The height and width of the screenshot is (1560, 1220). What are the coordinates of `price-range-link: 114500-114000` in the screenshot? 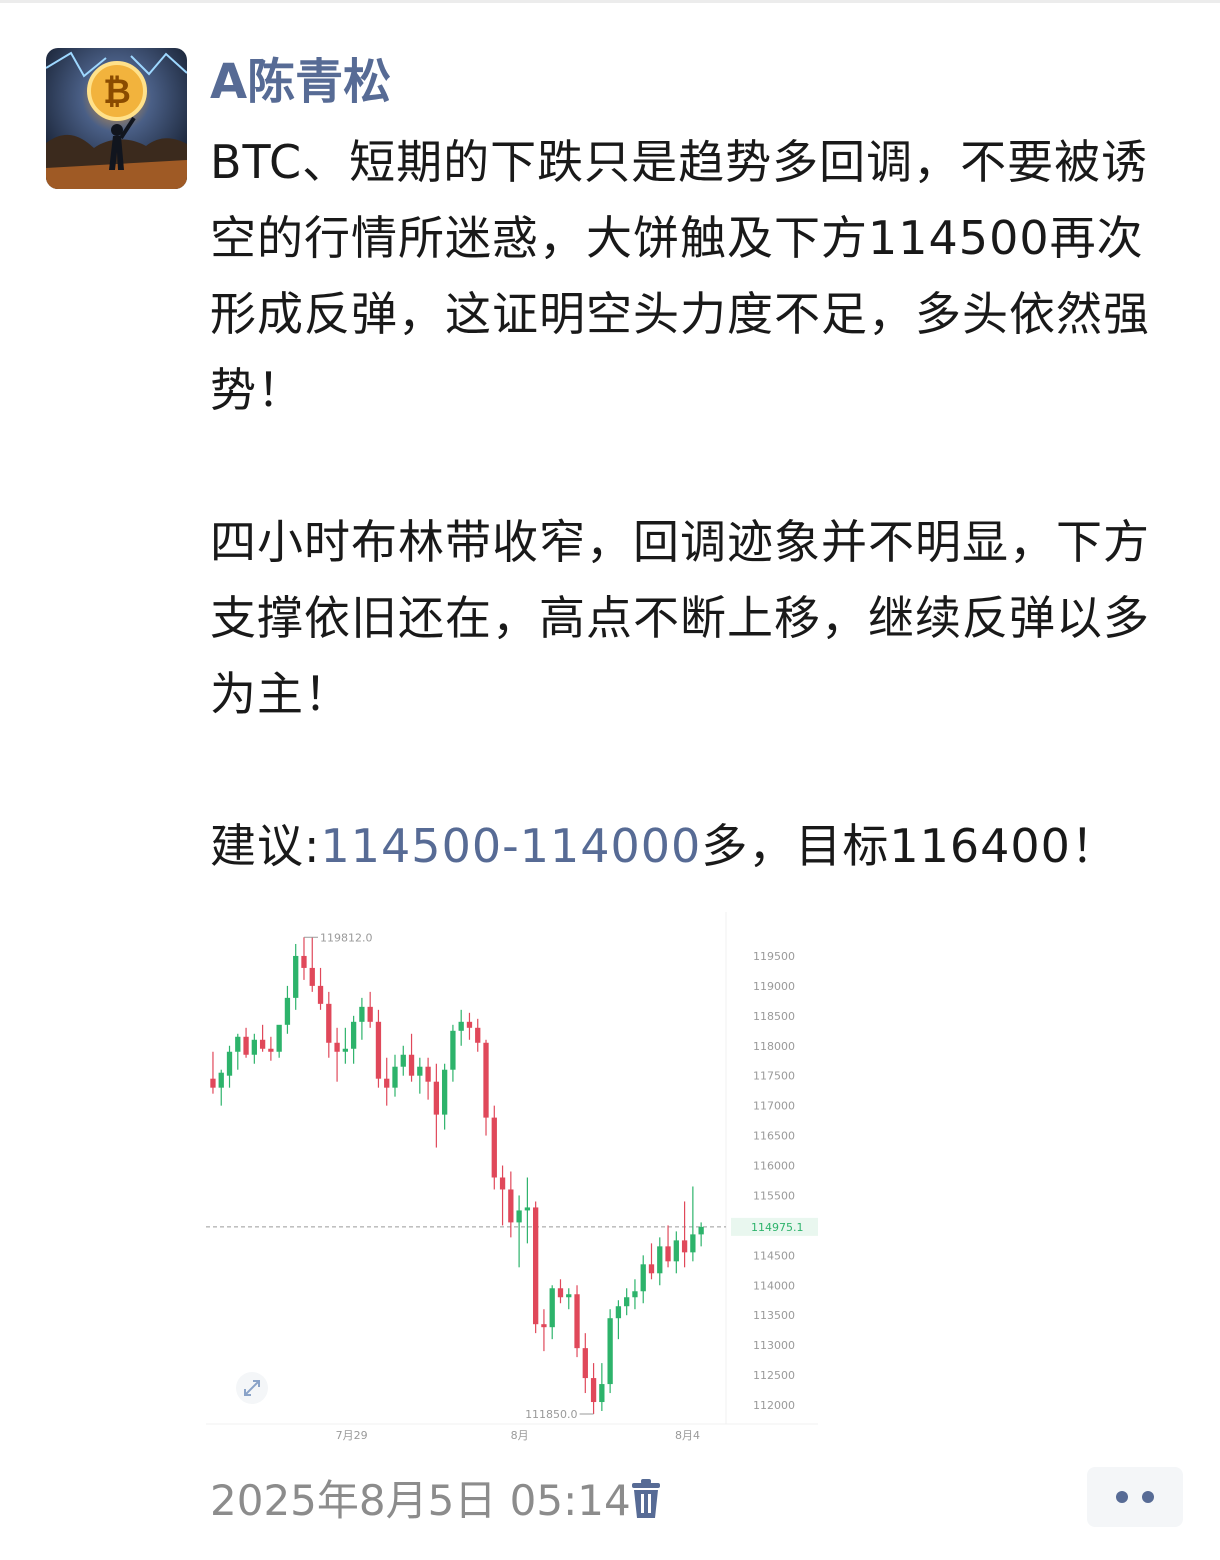 It's located at (511, 846).